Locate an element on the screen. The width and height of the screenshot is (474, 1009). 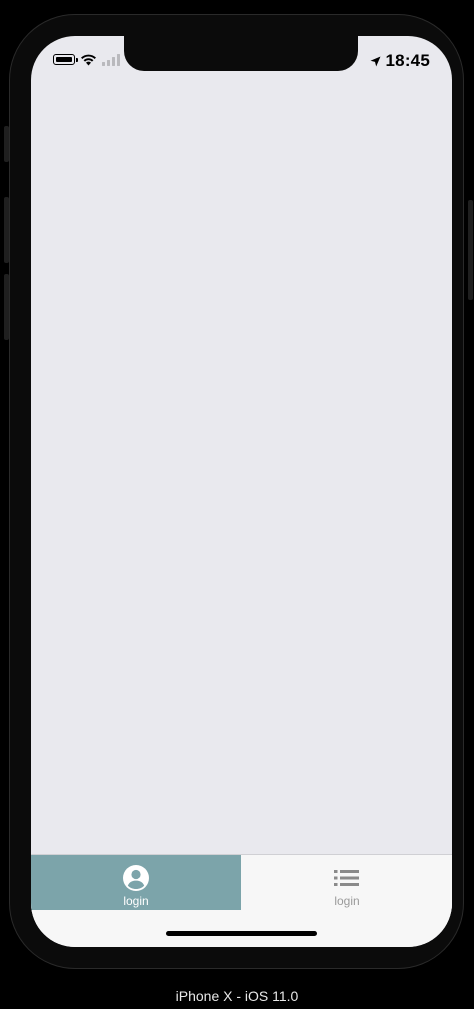
status-right: 18:45 is located at coordinates (400, 61).